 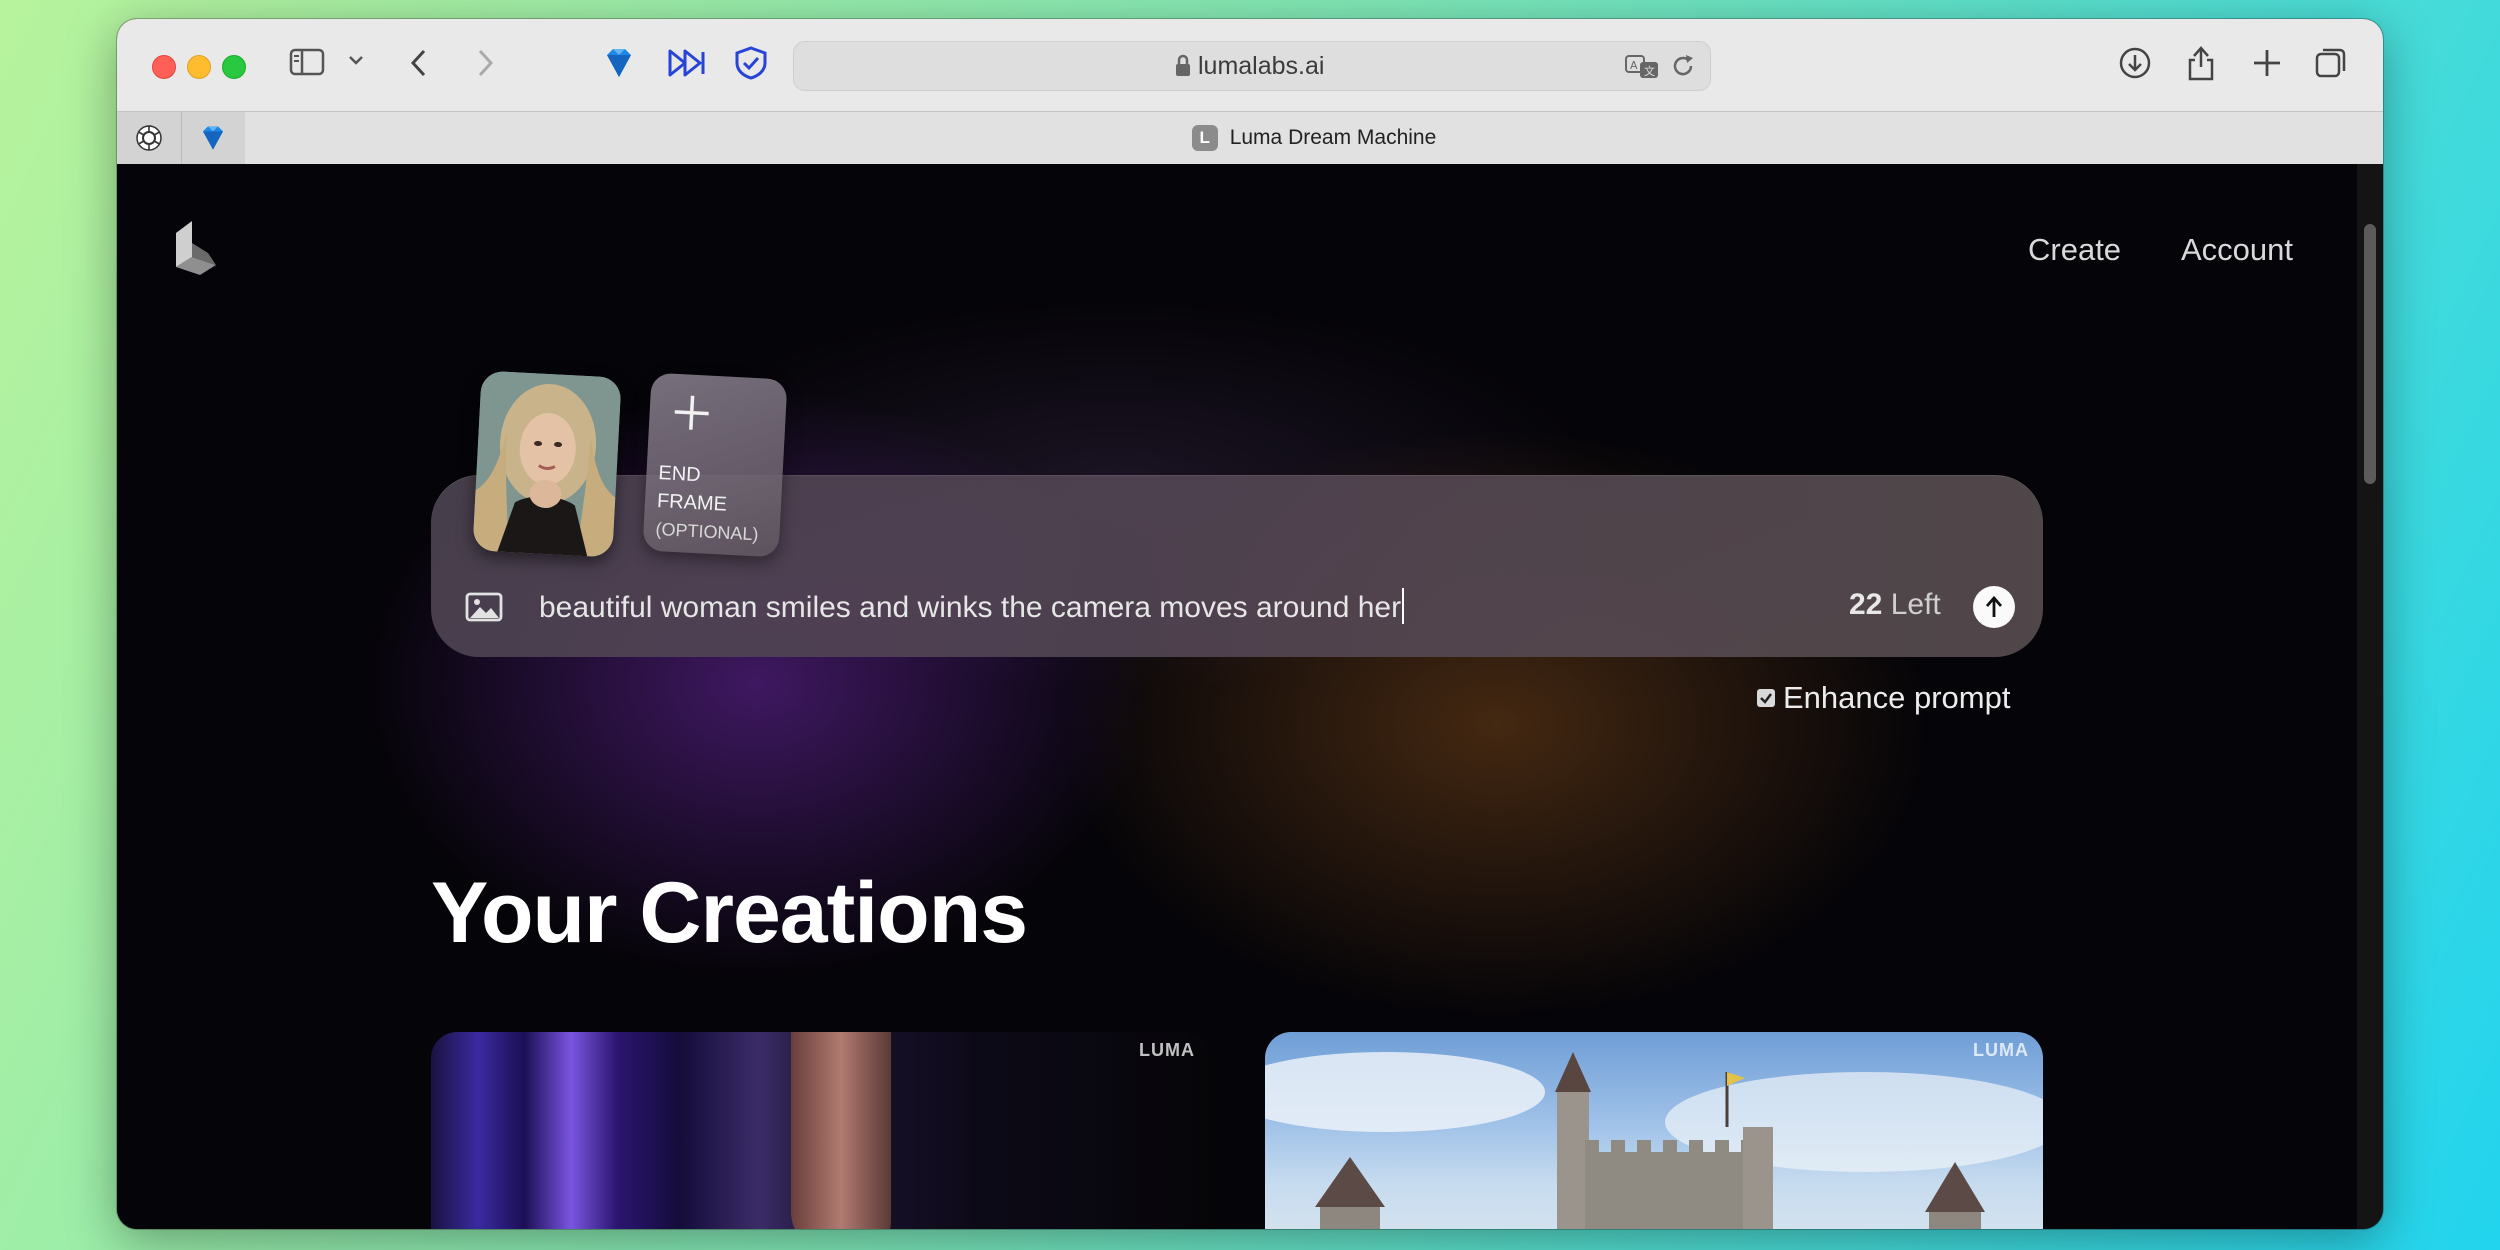 What do you see at coordinates (2331, 63) in the screenshot?
I see `tab-overview-icon` at bounding box center [2331, 63].